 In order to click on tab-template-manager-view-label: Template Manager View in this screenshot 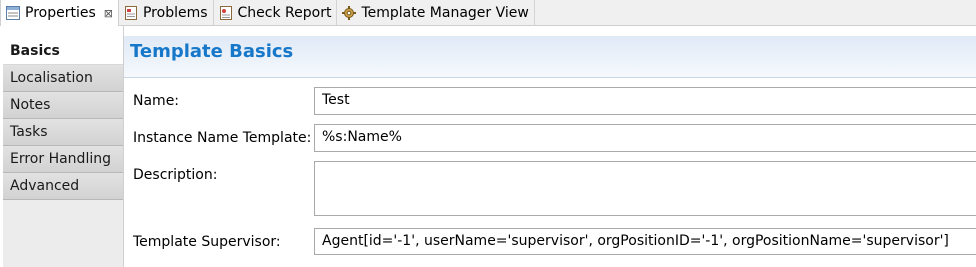, I will do `click(445, 12)`.